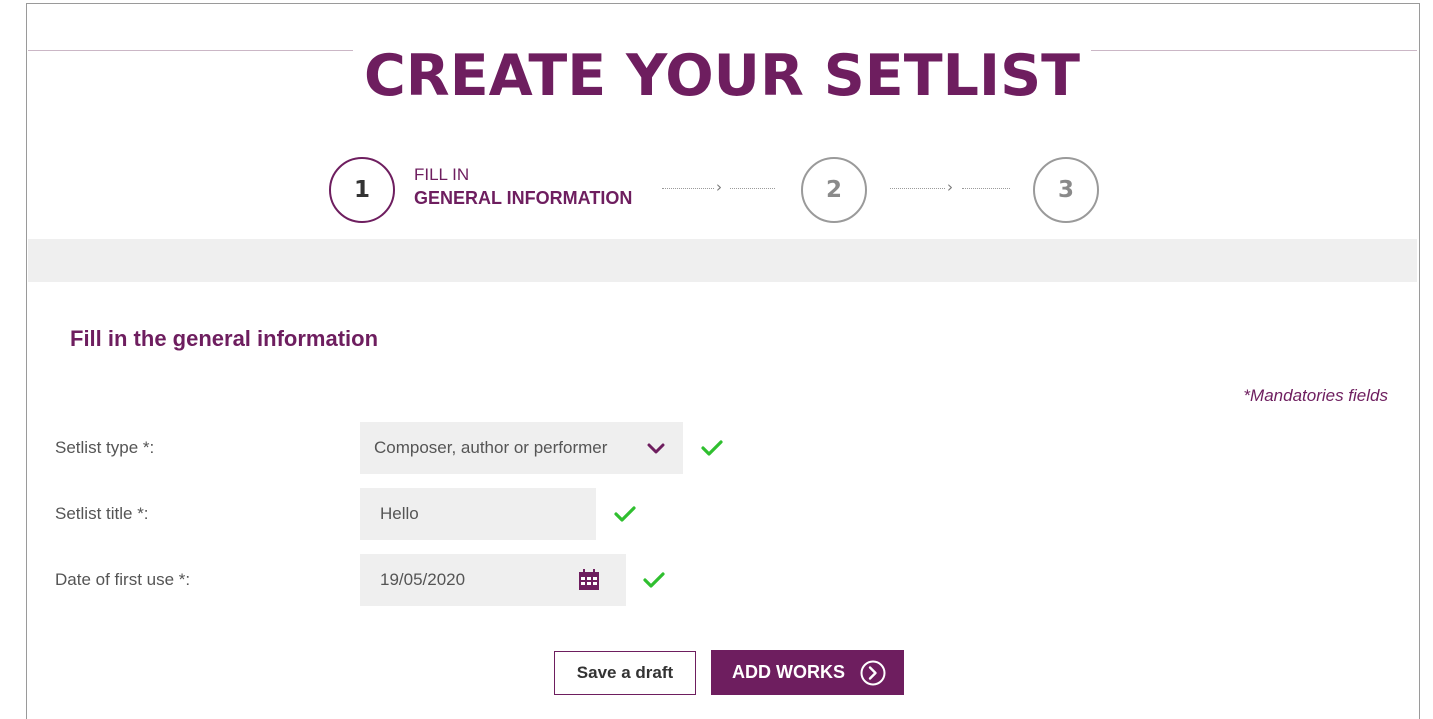 This screenshot has height=719, width=1433. I want to click on step-content-band, so click(722, 260).